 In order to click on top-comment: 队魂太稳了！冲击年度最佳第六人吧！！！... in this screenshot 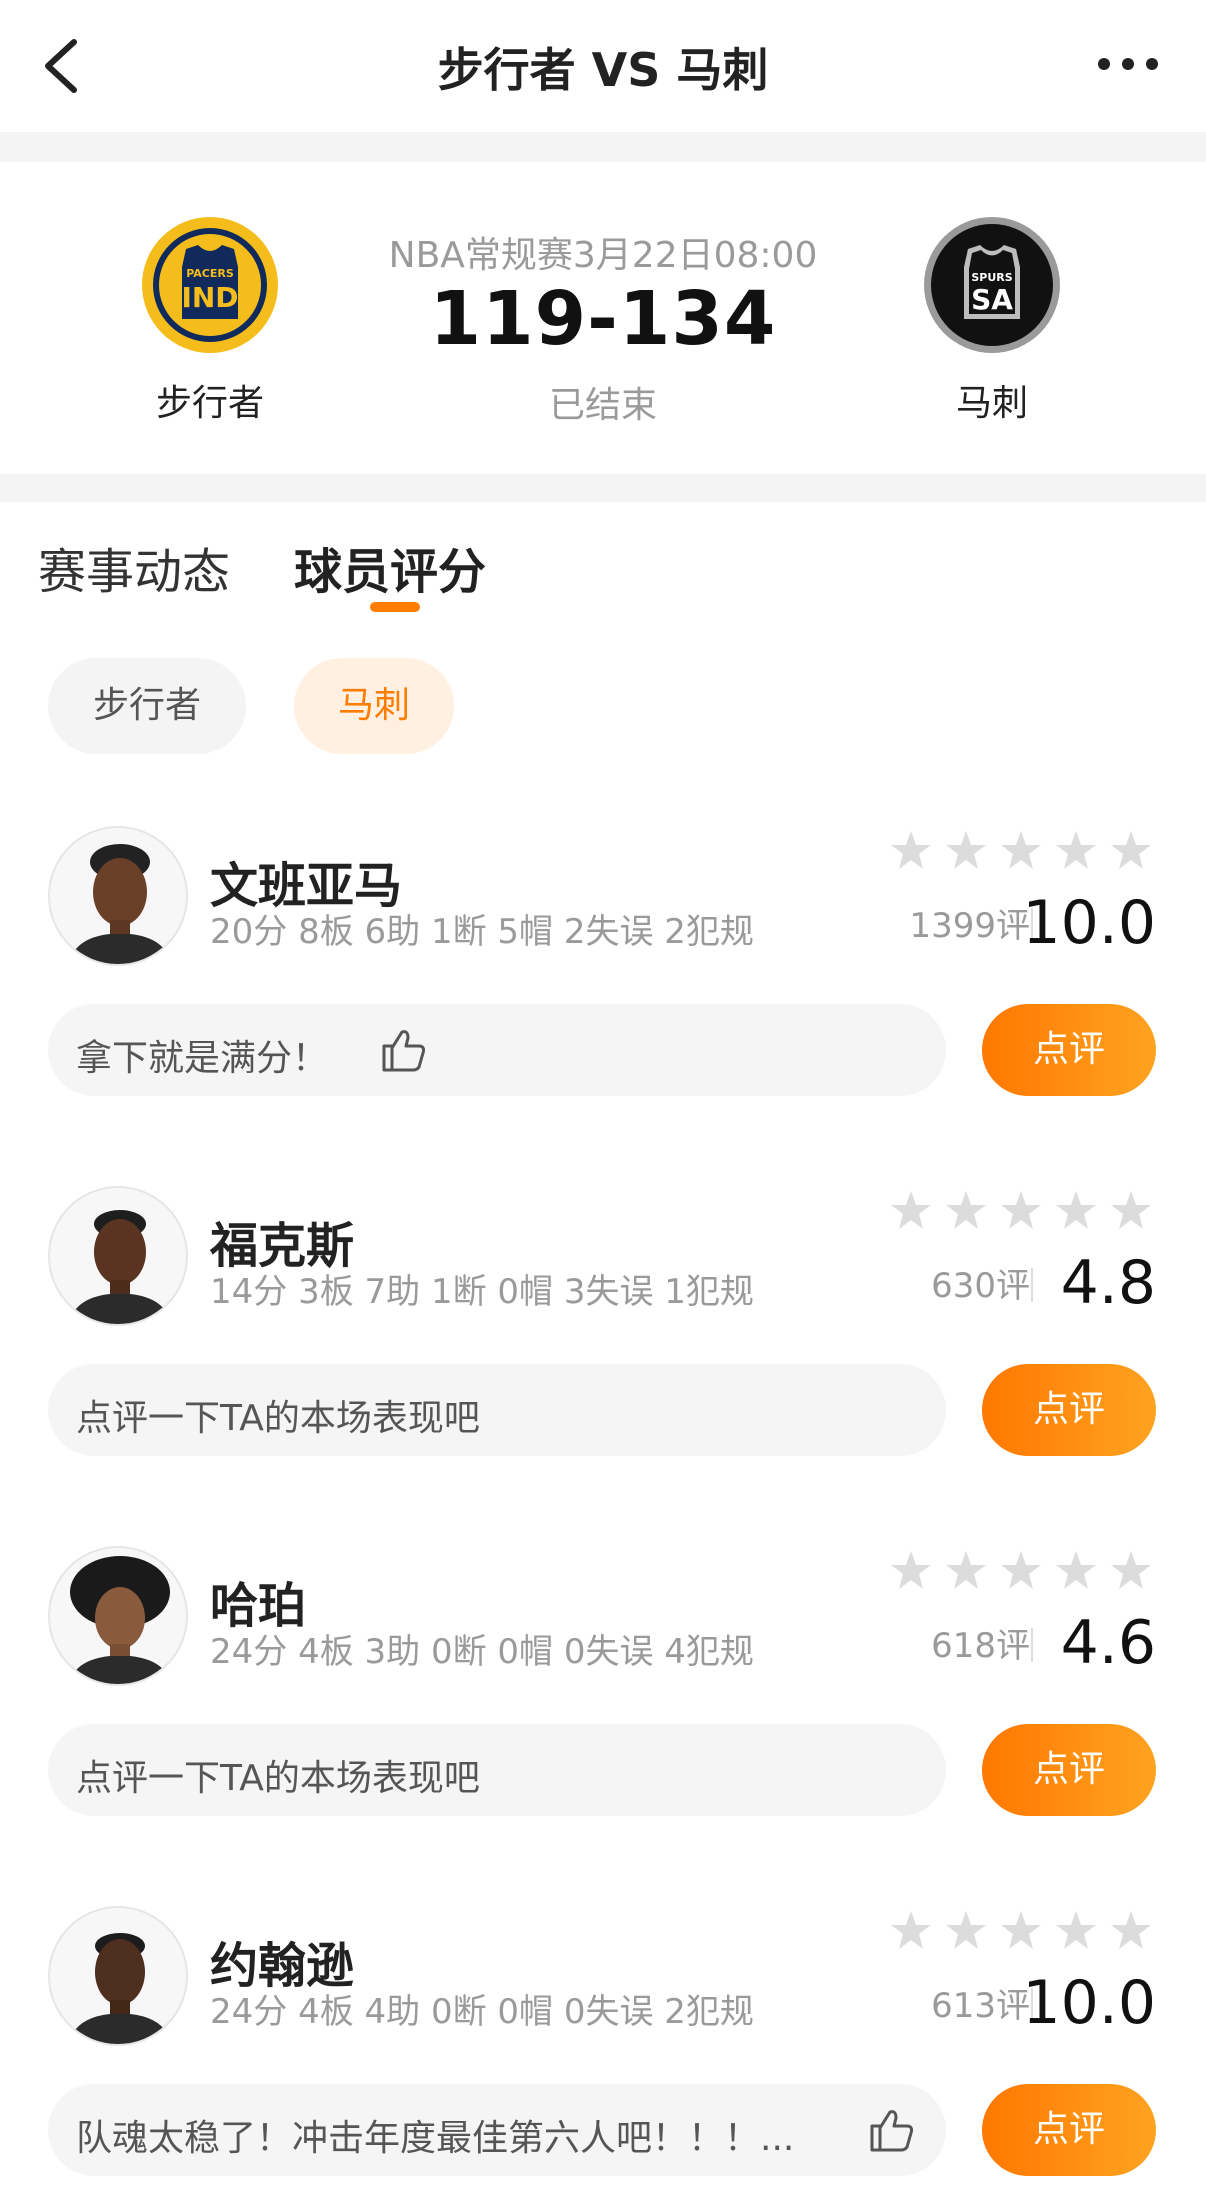, I will do `click(497, 2130)`.